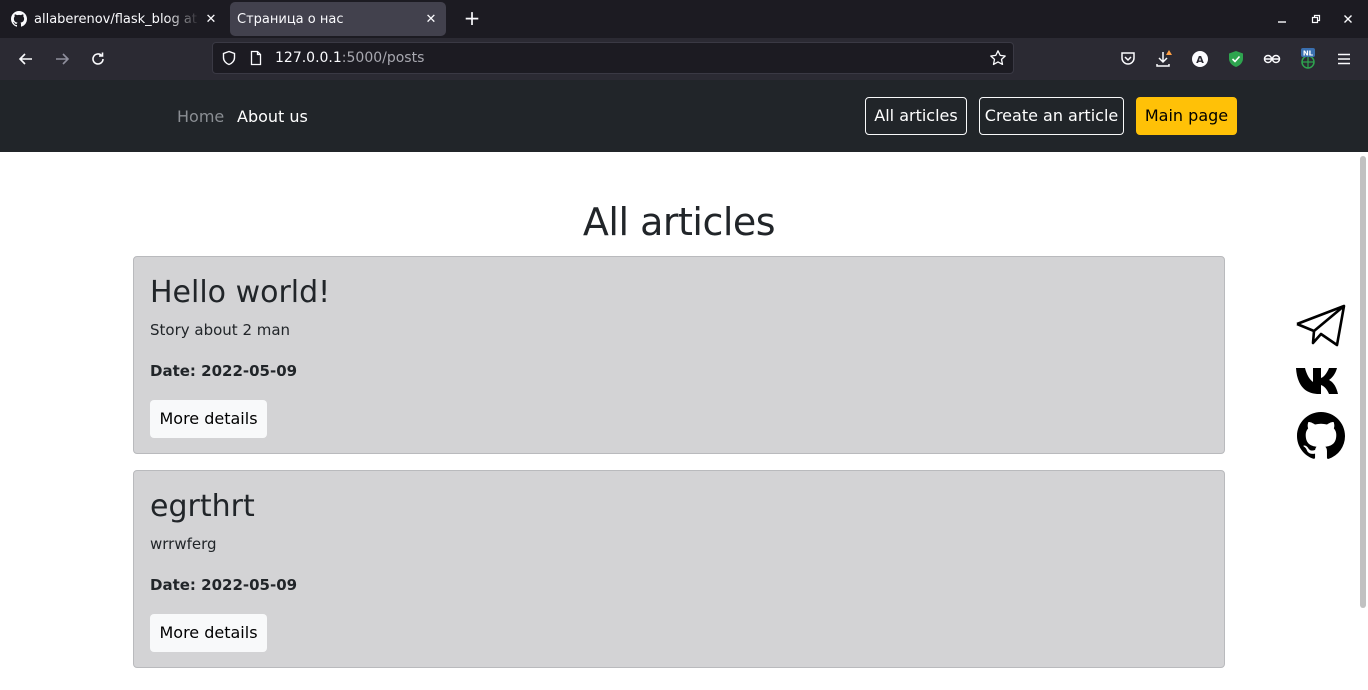  Describe the element at coordinates (613, 58) in the screenshot. I see `url-bar: 127.0.0.1:5000/posts` at that location.